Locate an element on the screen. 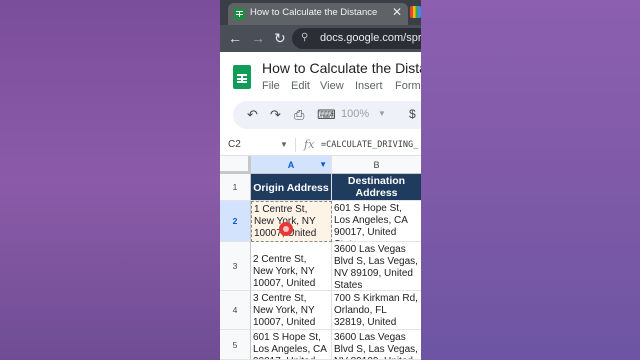 This screenshot has width=640, height=360. tab-title: How to Calculate the Distance Be is located at coordinates (315, 12).